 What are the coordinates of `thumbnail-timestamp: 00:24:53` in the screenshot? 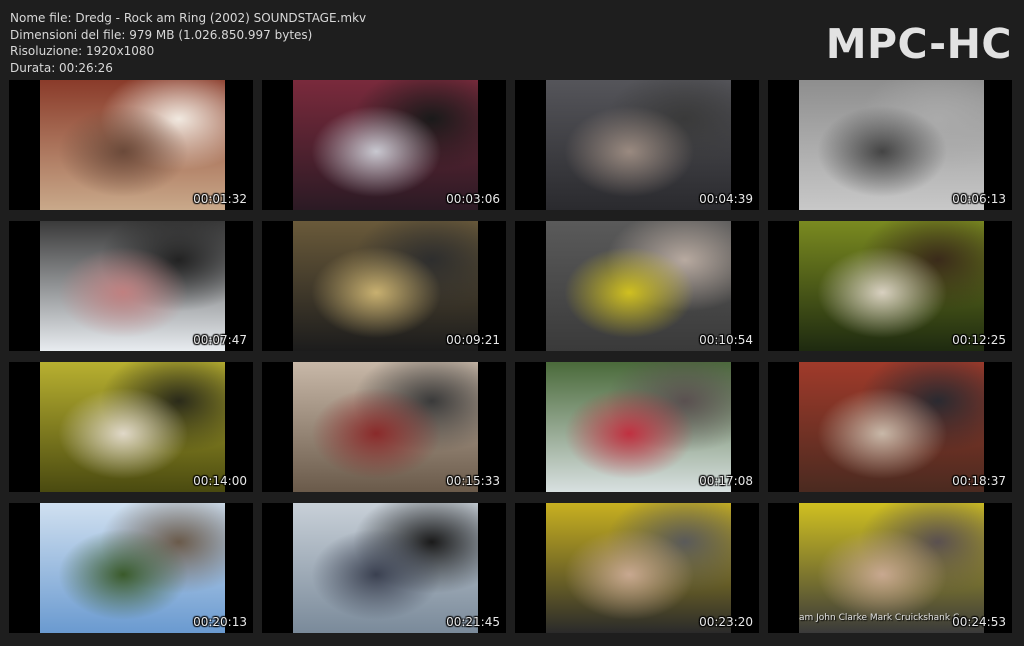 It's located at (979, 622).